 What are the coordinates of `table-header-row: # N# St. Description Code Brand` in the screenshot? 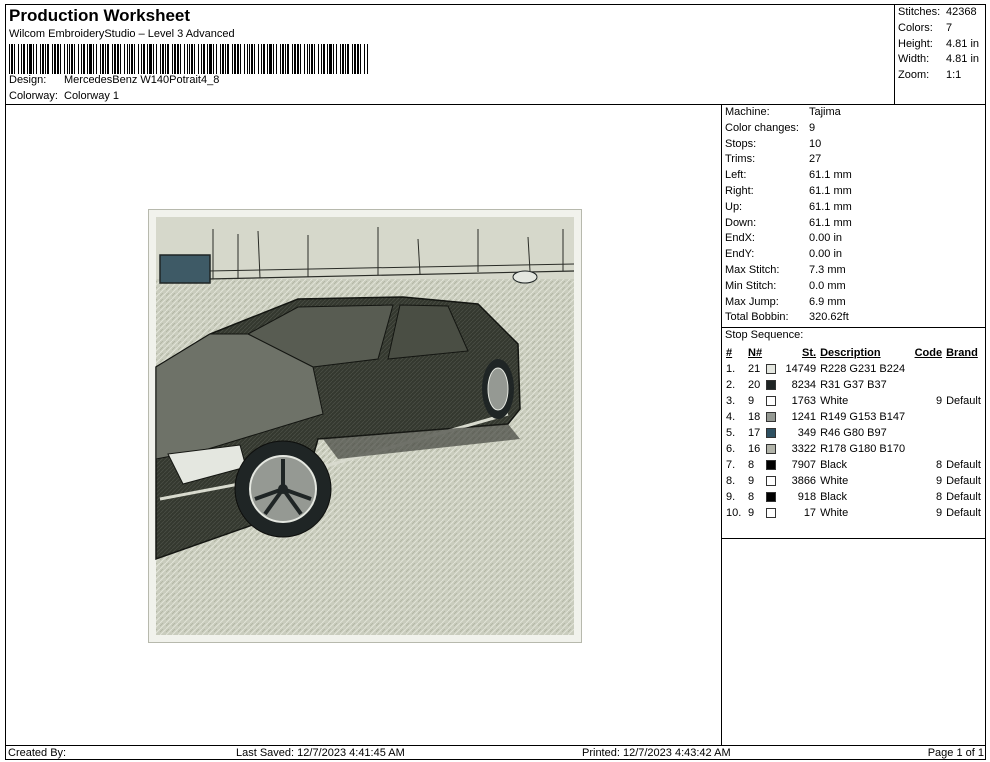 It's located at (853, 353).